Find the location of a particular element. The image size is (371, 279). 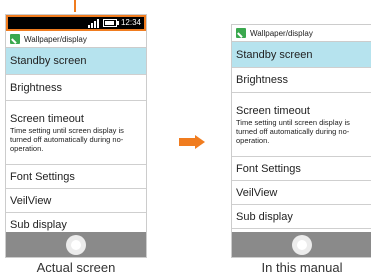

status-bar: 12:34 is located at coordinates (76, 23).